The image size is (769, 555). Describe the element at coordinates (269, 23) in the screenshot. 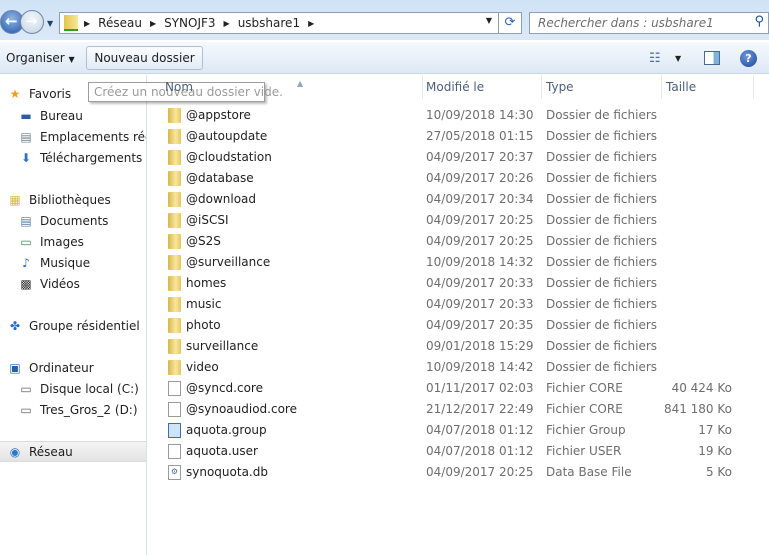

I see `breadcrumb-usbshare1: usbshare1` at that location.